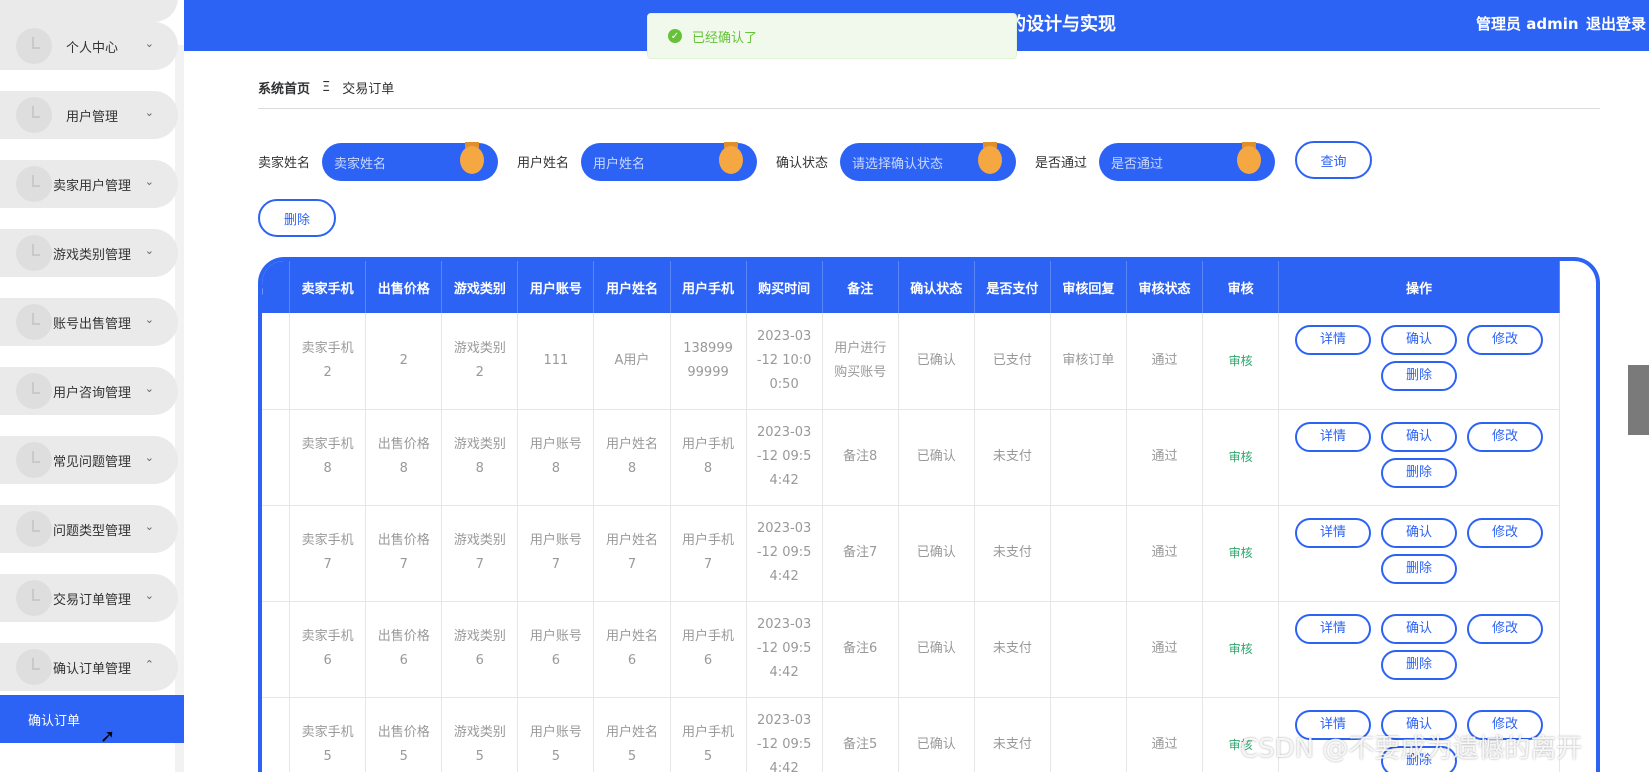 Image resolution: width=1649 pixels, height=772 pixels. What do you see at coordinates (1241, 287) in the screenshot?
I see `column-header: 审核` at bounding box center [1241, 287].